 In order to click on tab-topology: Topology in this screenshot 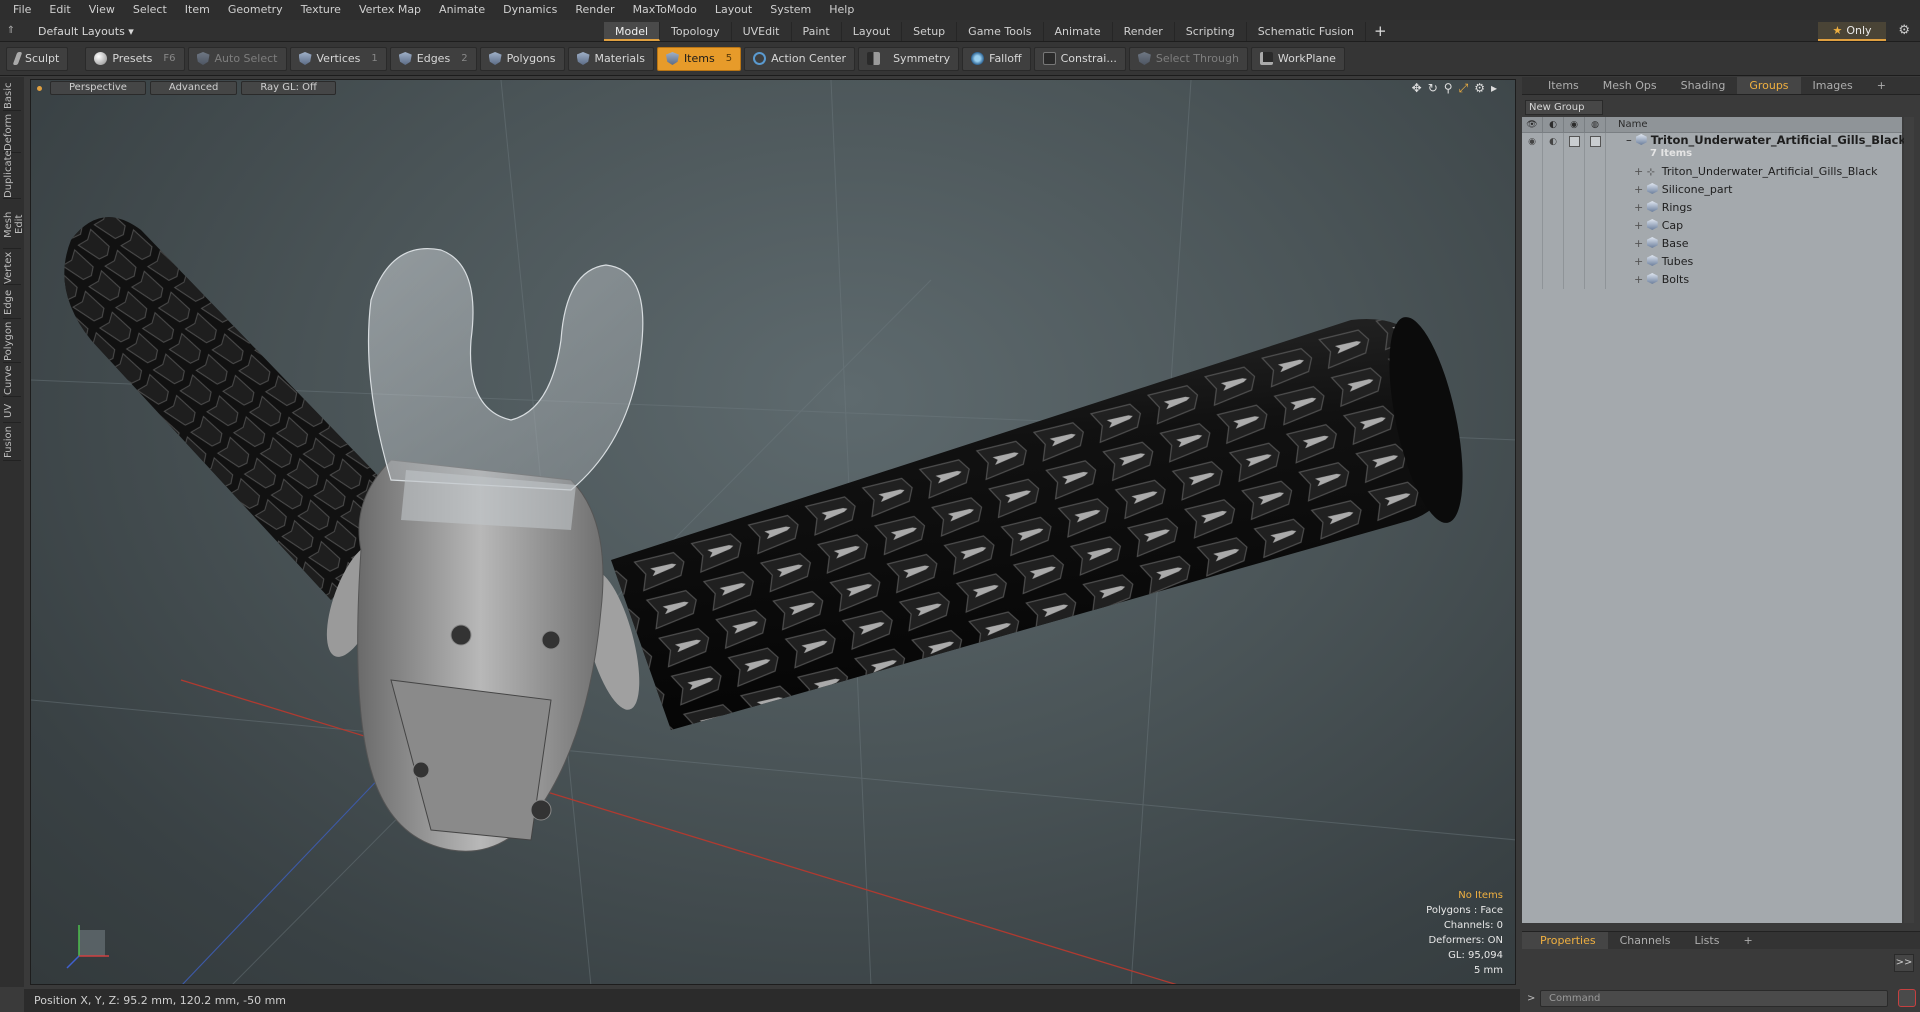, I will do `click(696, 31)`.